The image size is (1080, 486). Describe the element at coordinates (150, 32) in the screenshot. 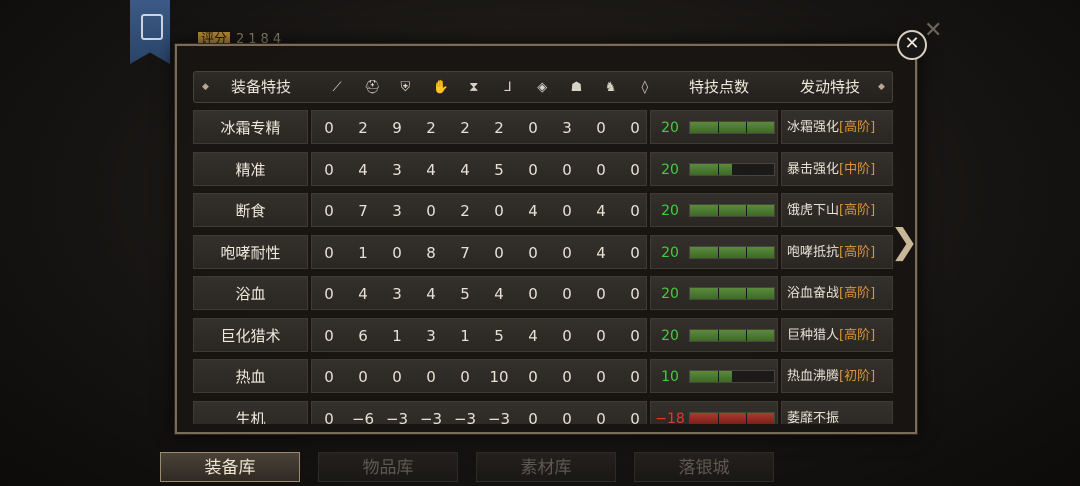

I see `guild-banner` at that location.